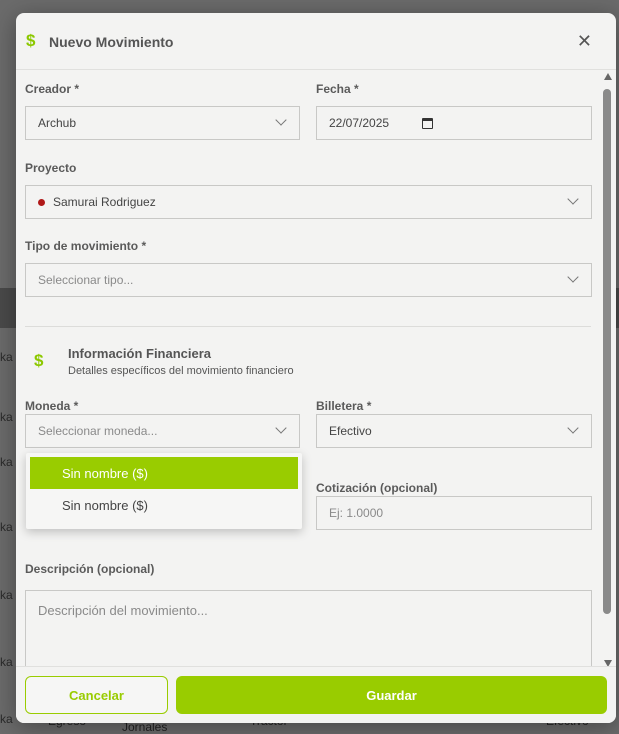 The width and height of the screenshot is (619, 734). I want to click on creador-select: Archub, so click(162, 123).